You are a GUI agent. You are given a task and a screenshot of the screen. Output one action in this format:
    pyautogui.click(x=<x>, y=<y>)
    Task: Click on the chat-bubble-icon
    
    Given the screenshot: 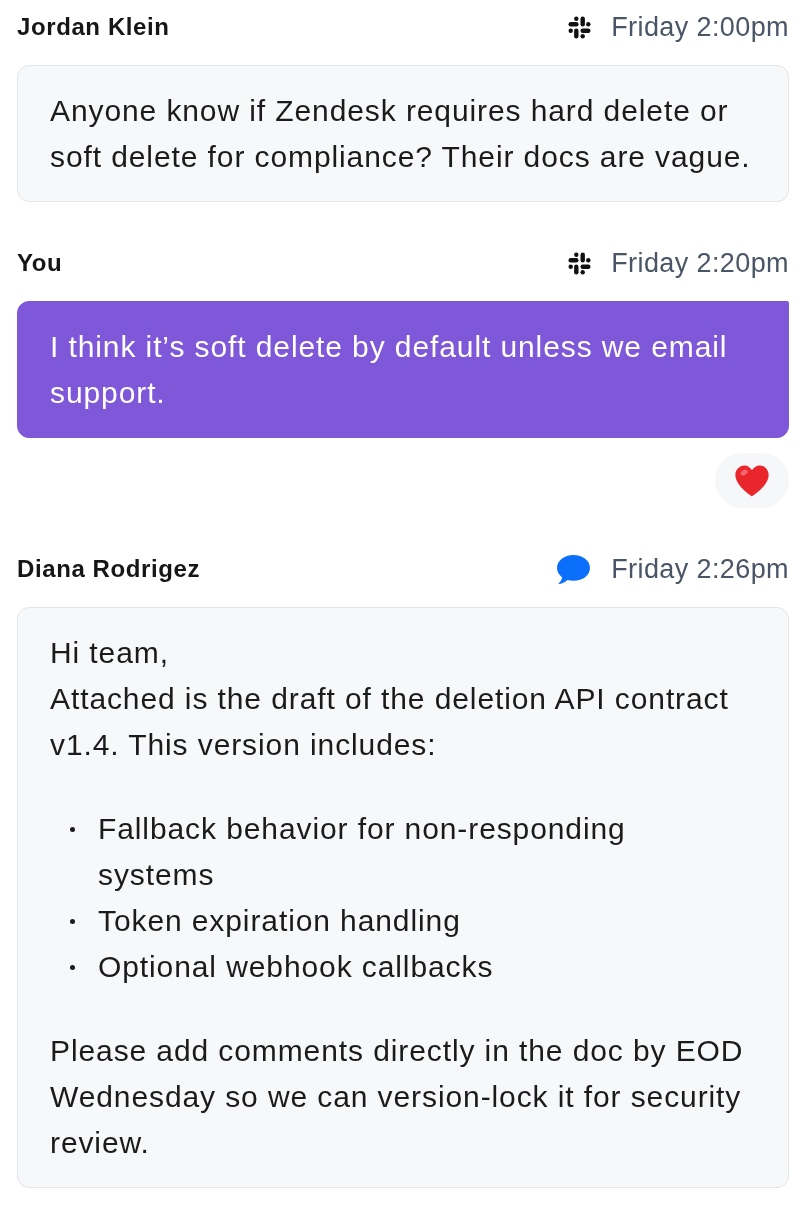 What is the action you would take?
    pyautogui.click(x=574, y=569)
    